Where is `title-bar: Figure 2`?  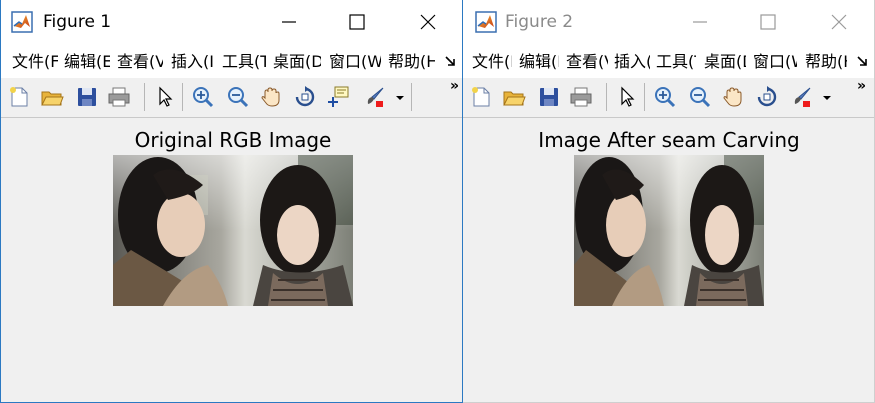
title-bar: Figure 2 is located at coordinates (668, 22).